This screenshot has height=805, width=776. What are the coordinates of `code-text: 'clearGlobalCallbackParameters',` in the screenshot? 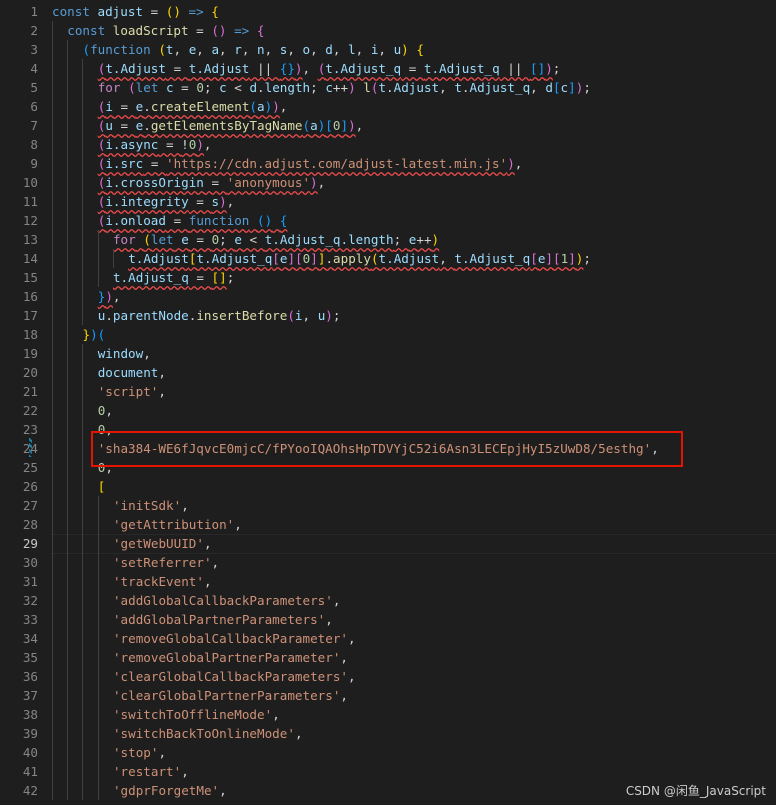 It's located at (234, 676).